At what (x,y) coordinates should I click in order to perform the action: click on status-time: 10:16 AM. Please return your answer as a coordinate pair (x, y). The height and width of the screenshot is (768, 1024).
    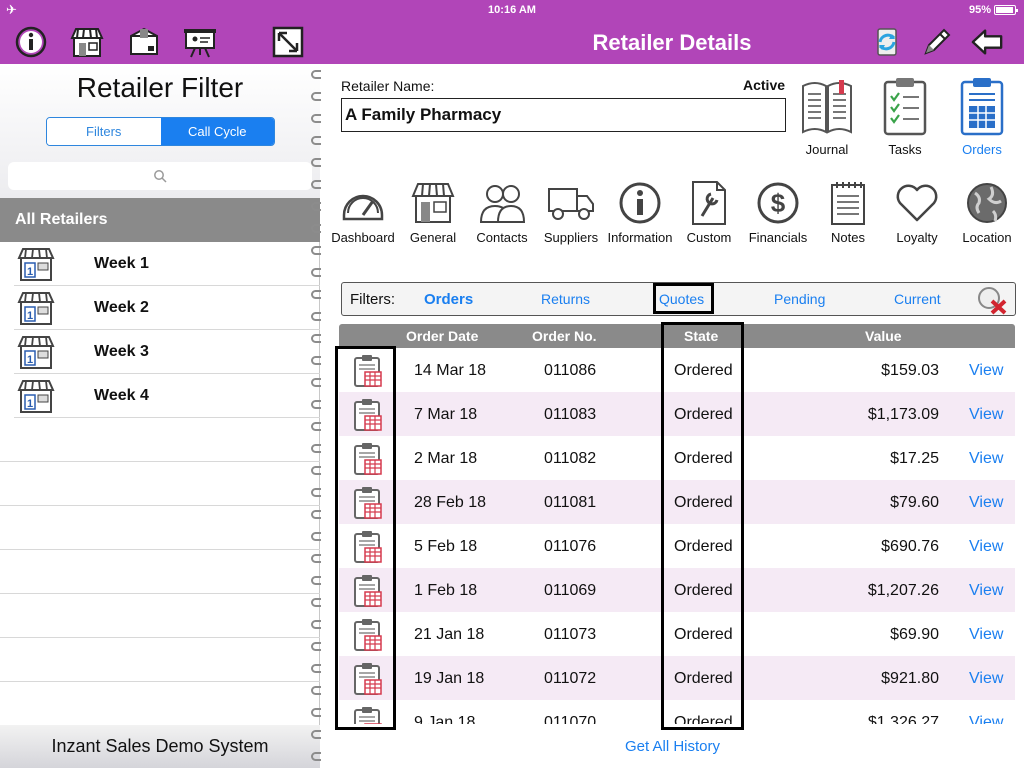
    Looking at the image, I should click on (512, 10).